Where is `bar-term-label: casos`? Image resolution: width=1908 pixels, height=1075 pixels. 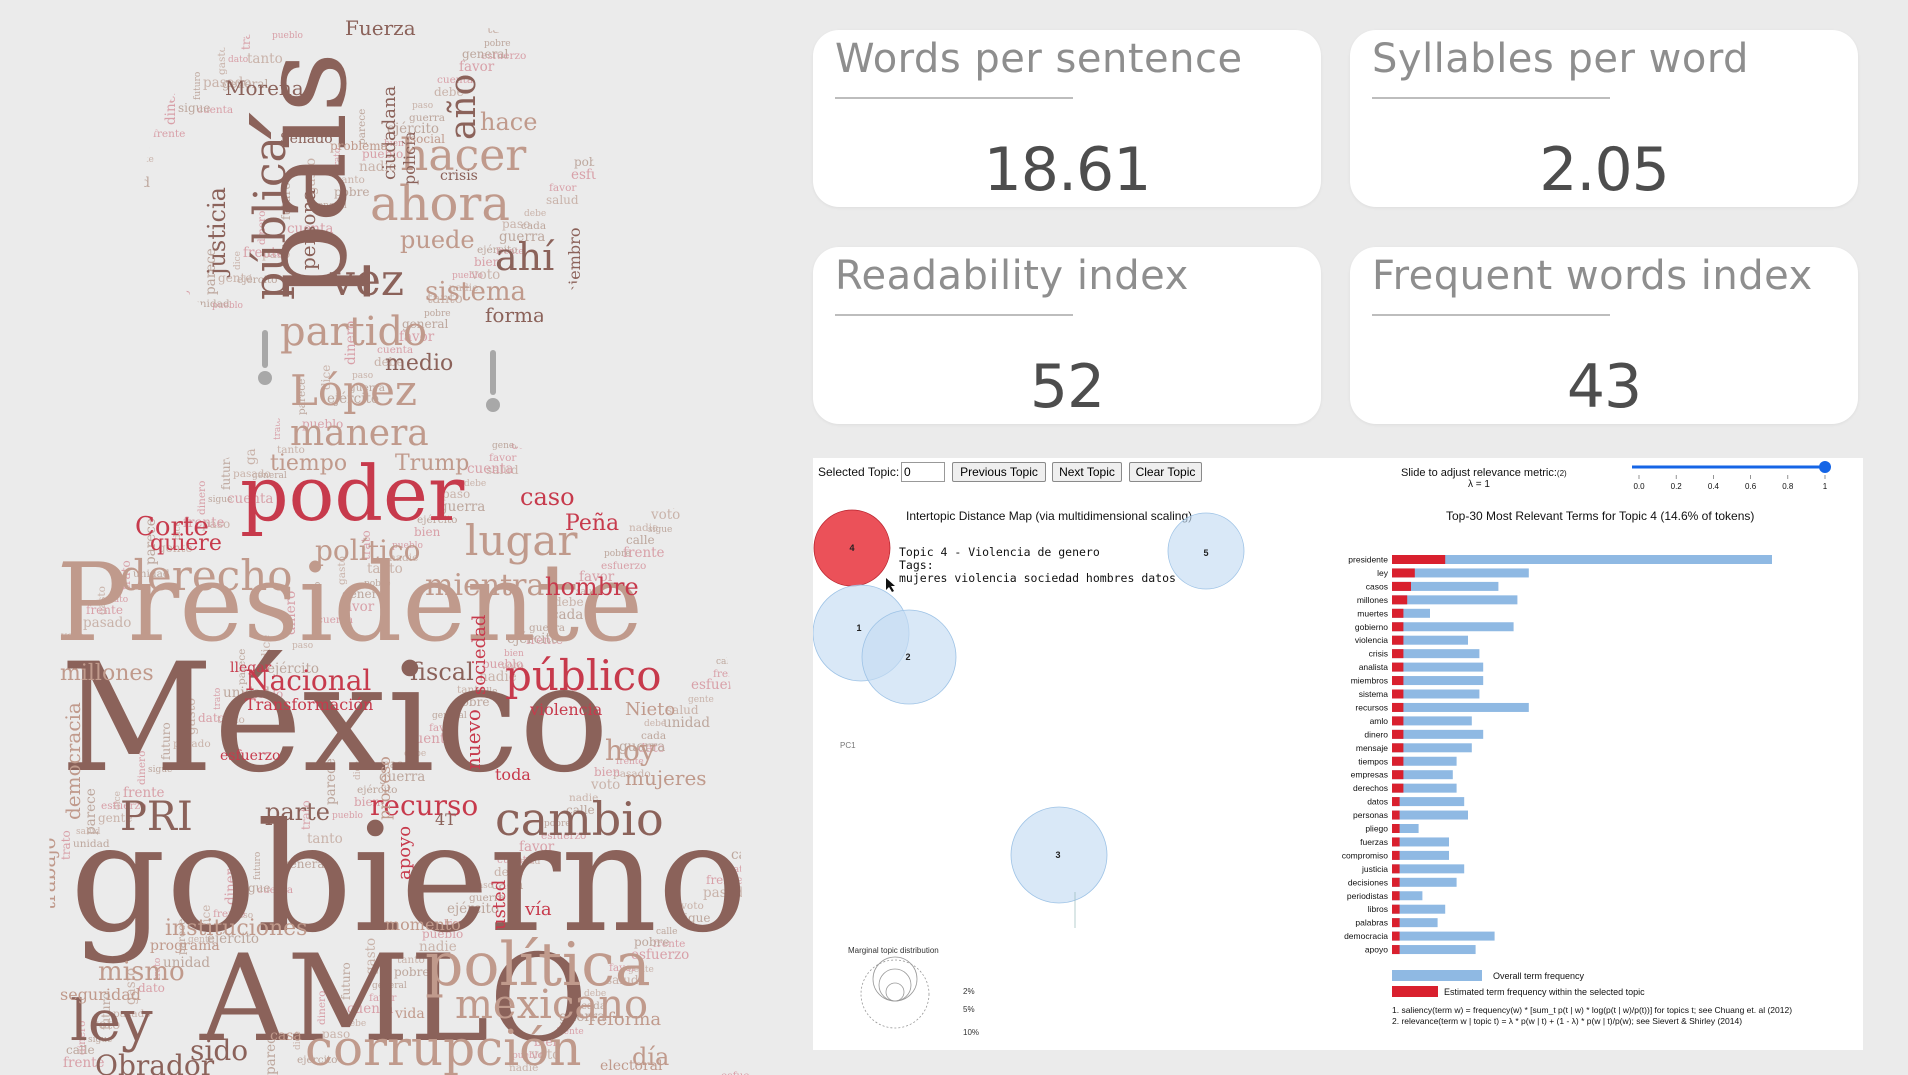
bar-term-label: casos is located at coordinates (1377, 586).